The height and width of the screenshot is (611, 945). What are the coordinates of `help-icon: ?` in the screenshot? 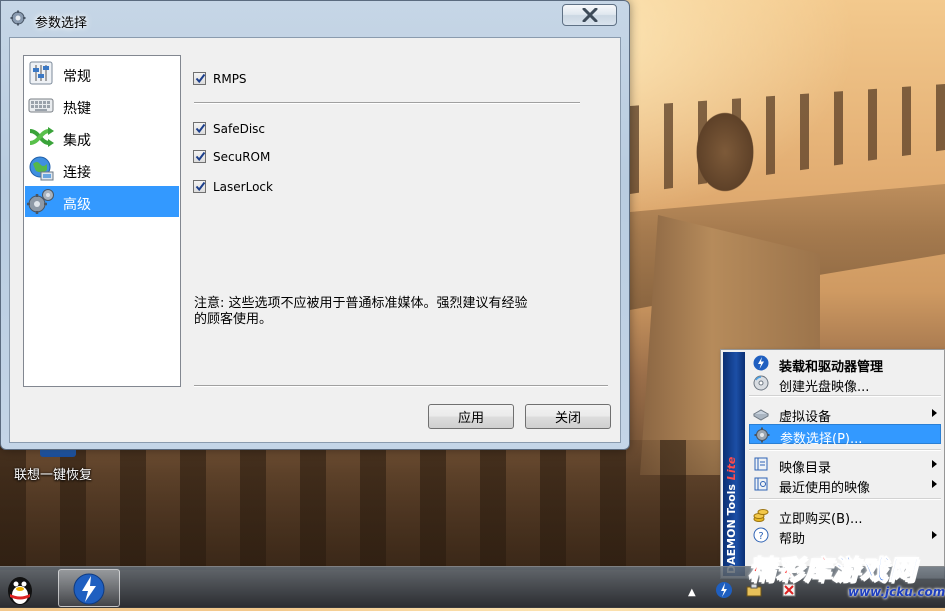 It's located at (761, 535).